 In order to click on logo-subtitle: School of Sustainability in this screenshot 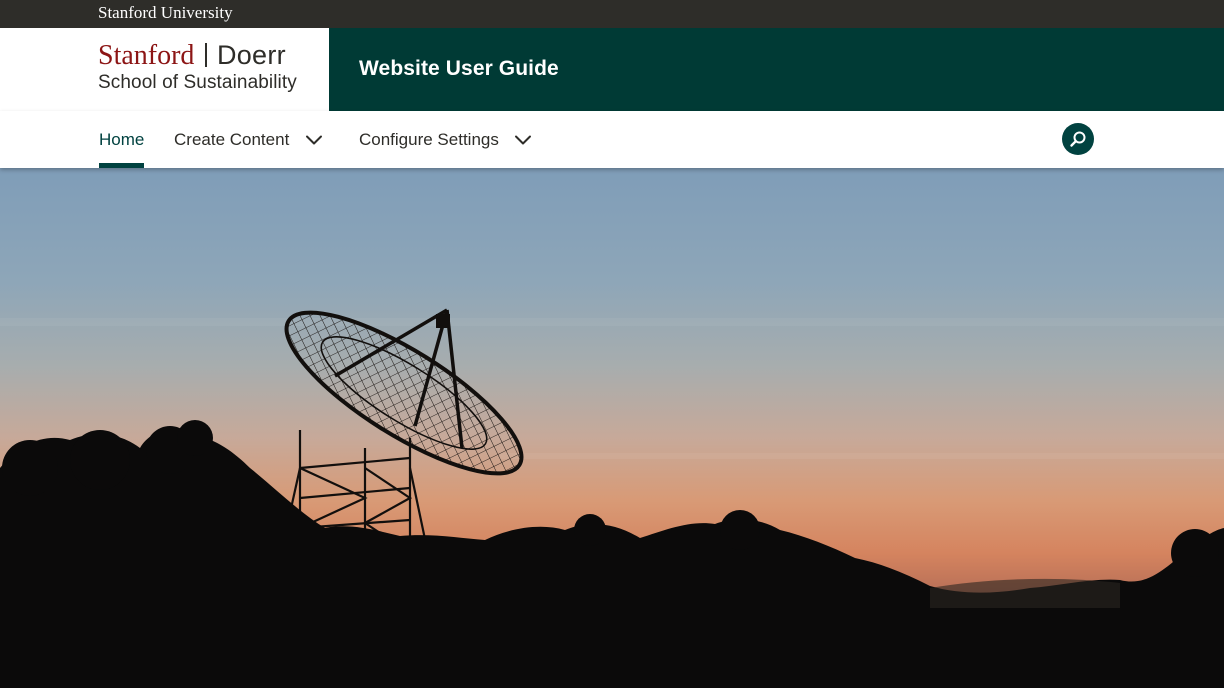, I will do `click(197, 82)`.